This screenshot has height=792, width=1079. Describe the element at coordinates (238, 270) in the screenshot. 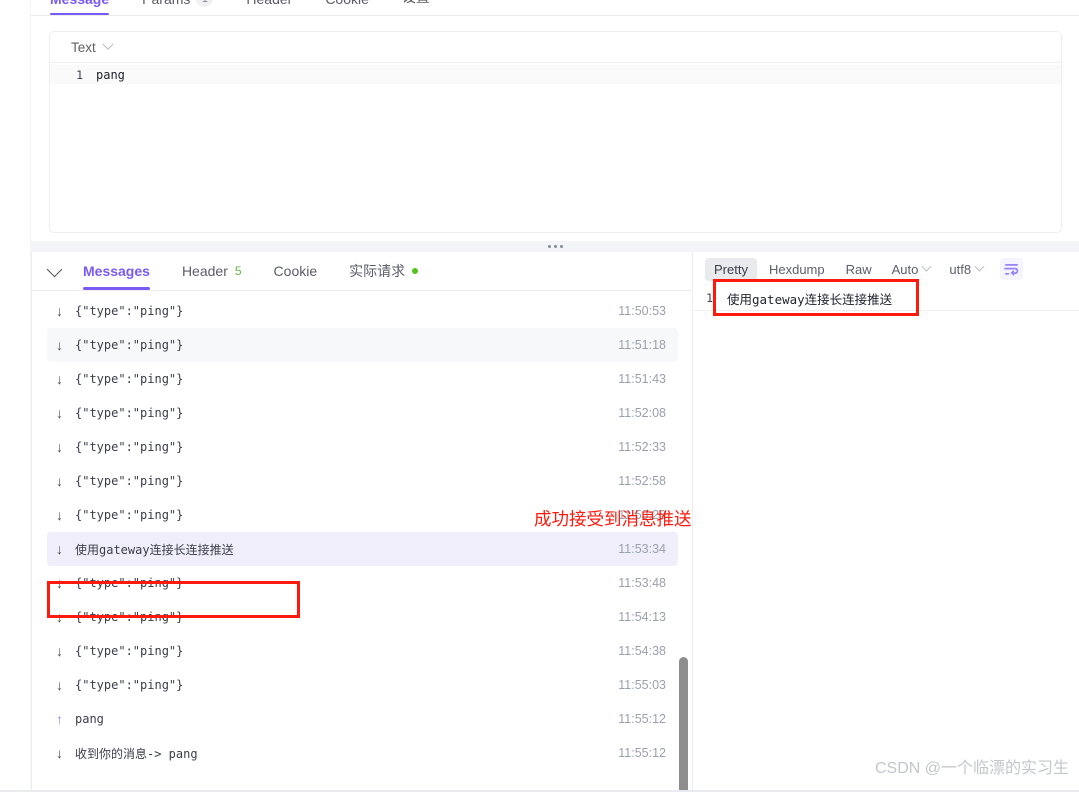

I see `tab-response-header-badge: 5` at that location.